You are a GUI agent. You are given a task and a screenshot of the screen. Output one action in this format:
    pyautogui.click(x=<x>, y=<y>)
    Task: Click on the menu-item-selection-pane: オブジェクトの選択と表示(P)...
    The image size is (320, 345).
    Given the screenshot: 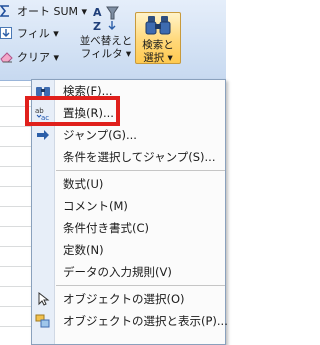 What is the action you would take?
    pyautogui.click(x=130, y=321)
    